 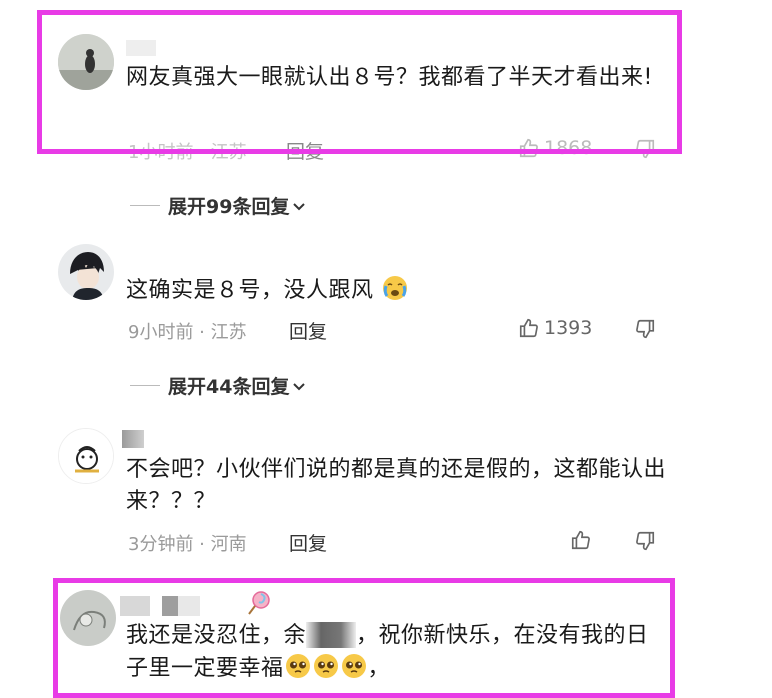 What do you see at coordinates (331, 635) in the screenshot?
I see `redacted-block` at bounding box center [331, 635].